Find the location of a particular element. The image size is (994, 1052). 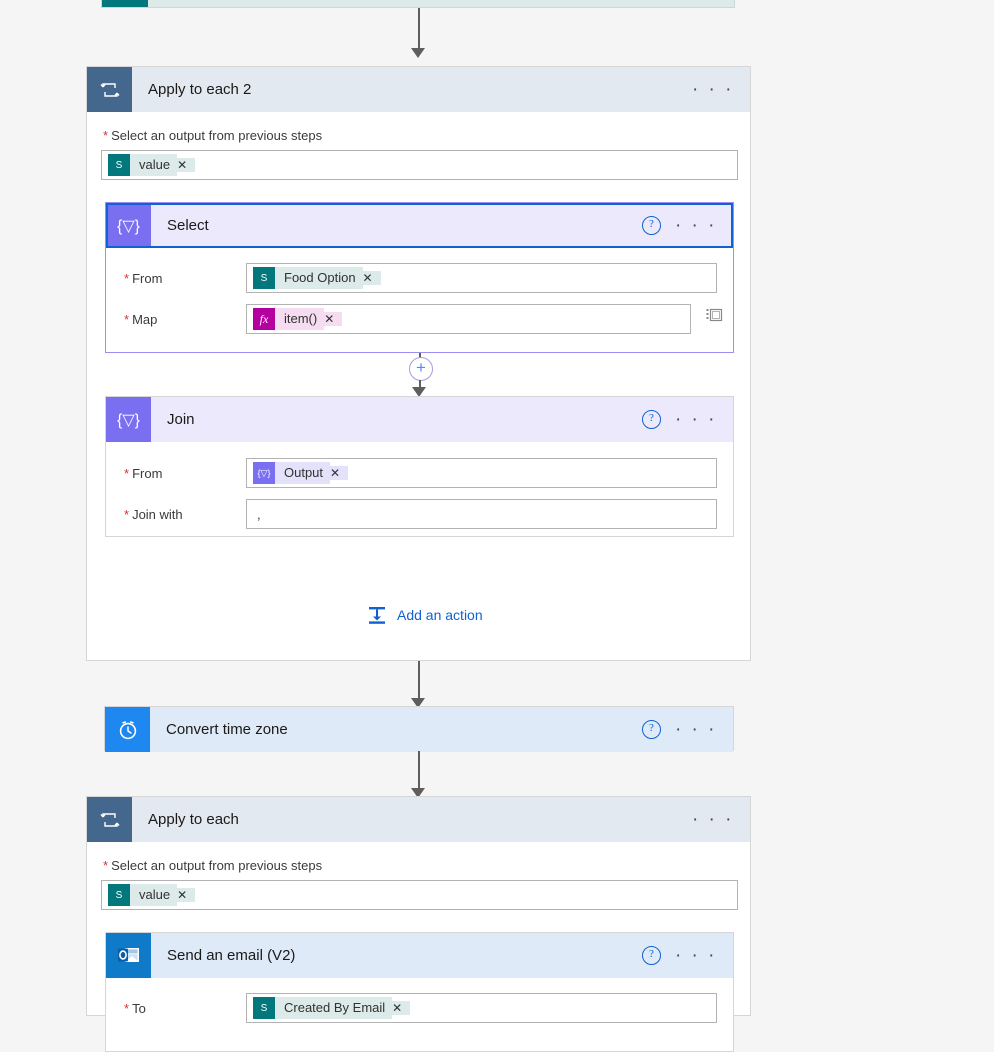

apply-to-each-header-tools: · · · is located at coordinates (721, 819).